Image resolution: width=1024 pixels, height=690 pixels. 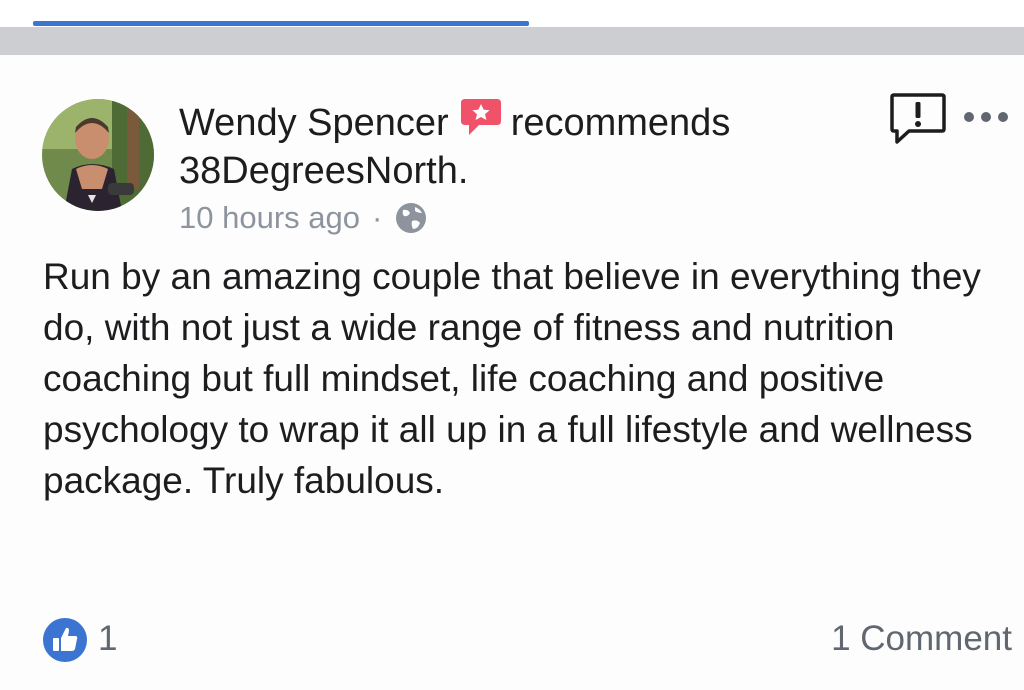 I want to click on action-text: recommends, so click(x=620, y=123).